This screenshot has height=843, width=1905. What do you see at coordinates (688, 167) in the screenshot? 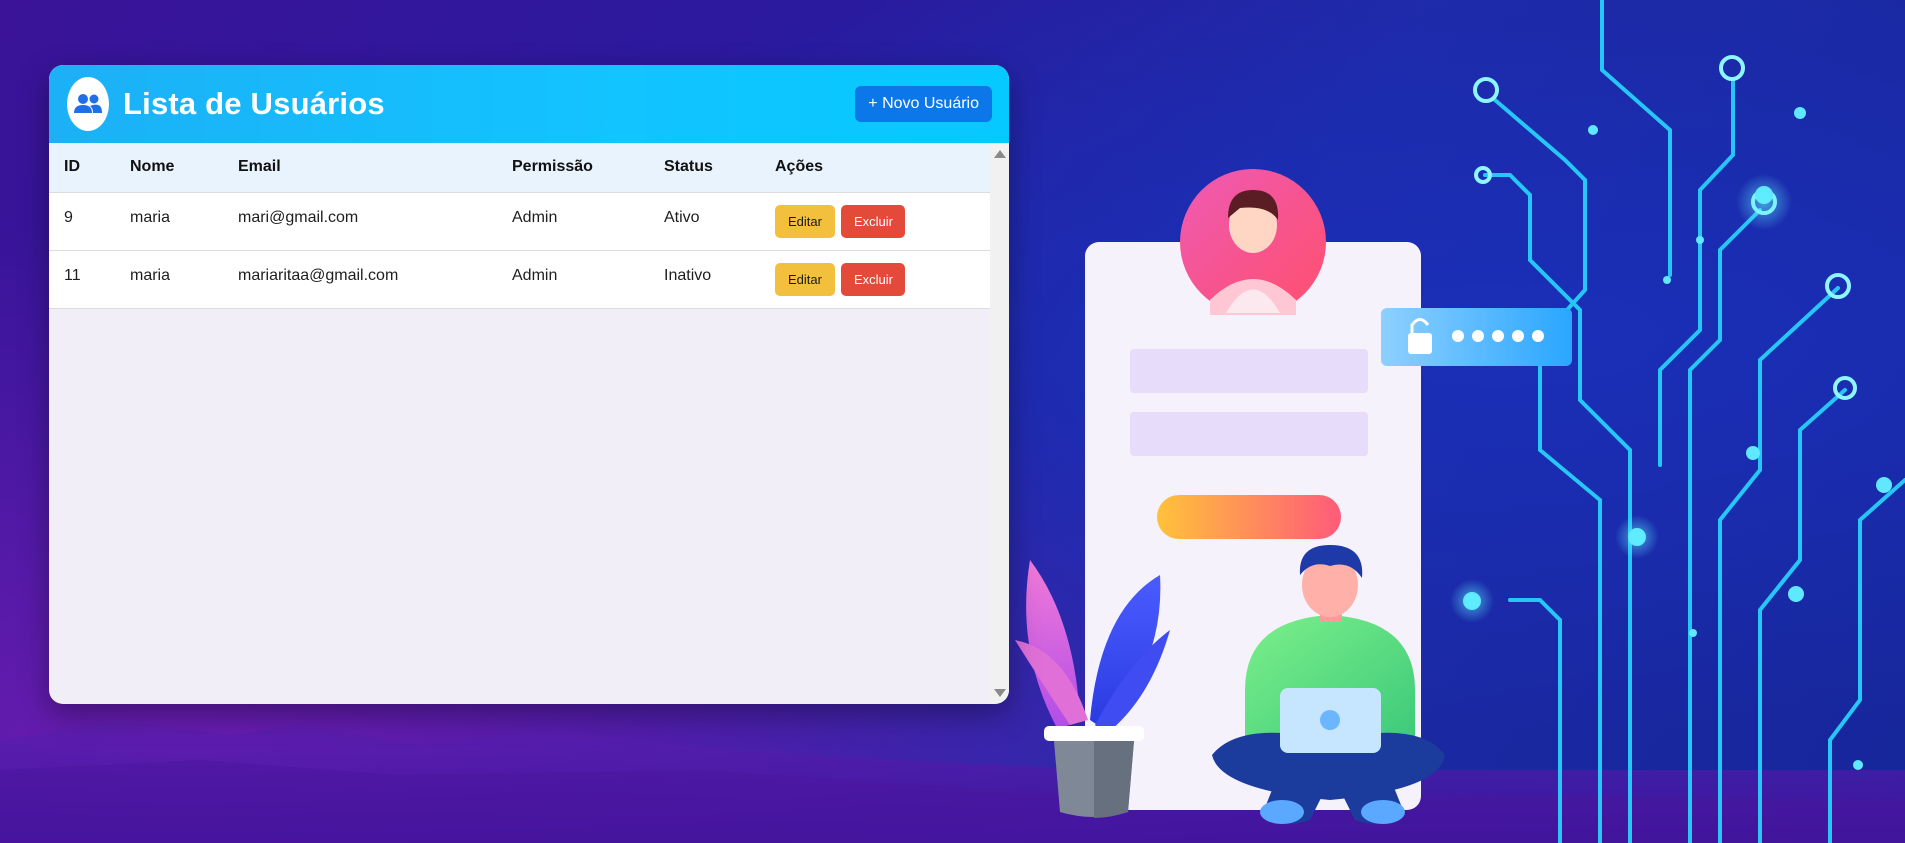
I see `column-header-status: Status` at bounding box center [688, 167].